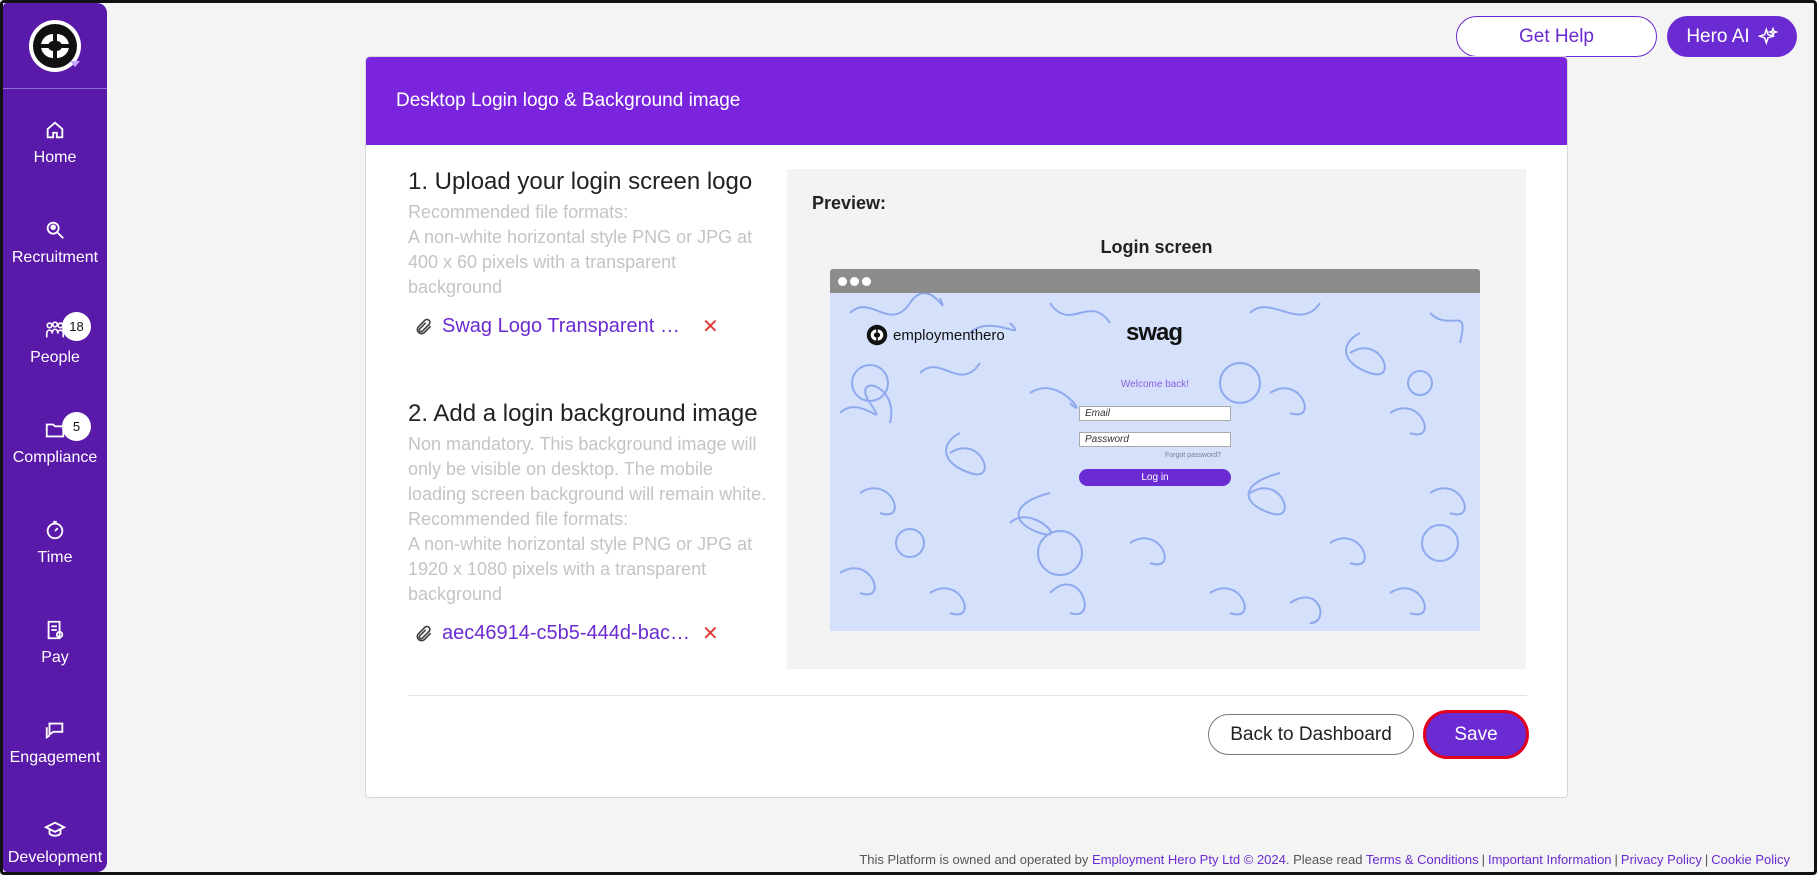  Describe the element at coordinates (1718, 36) in the screenshot. I see `hero-ai-label: Hero AI` at that location.